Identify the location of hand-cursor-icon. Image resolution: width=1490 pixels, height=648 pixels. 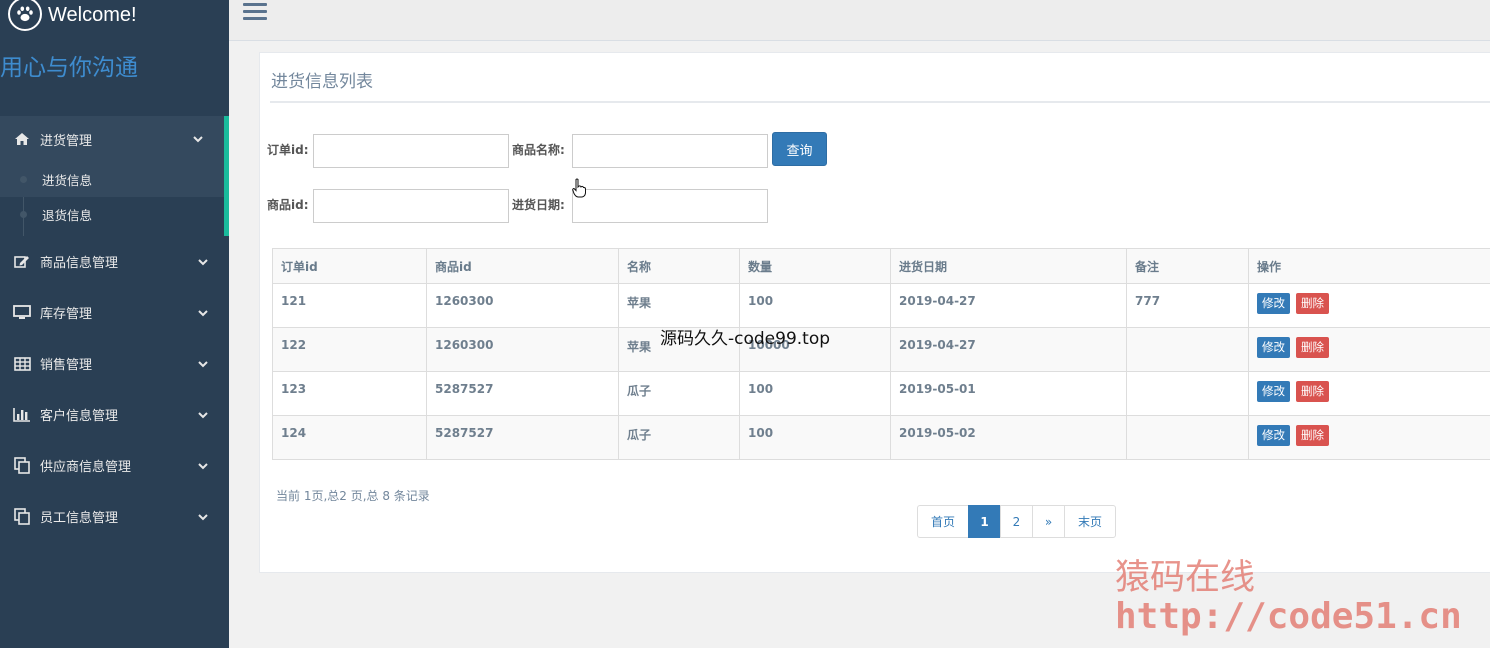
(579, 188).